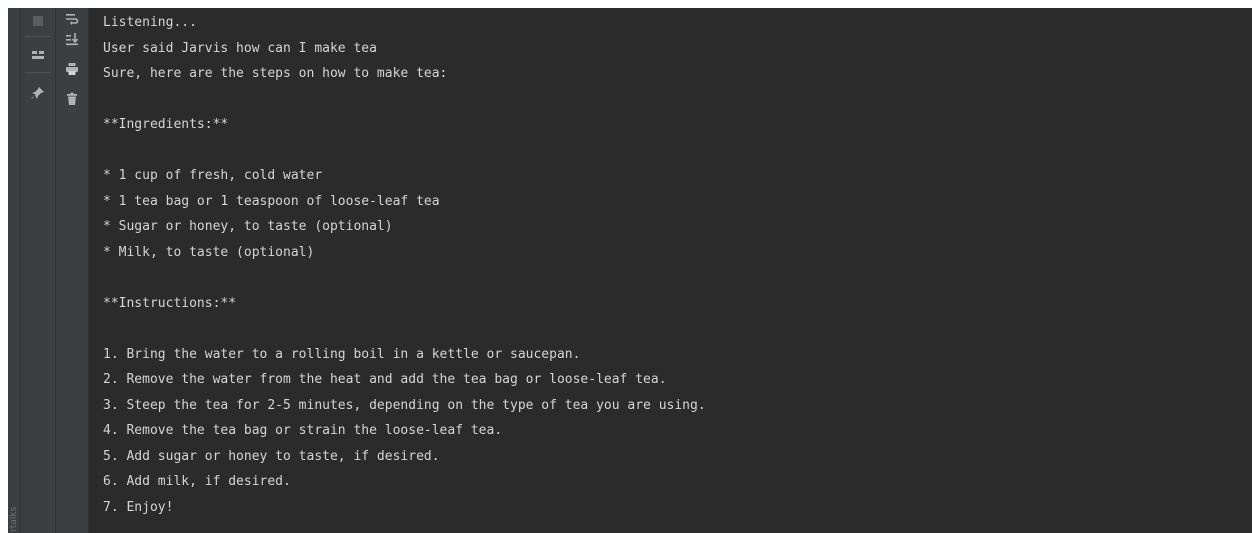 The height and width of the screenshot is (533, 1252). Describe the element at coordinates (248, 226) in the screenshot. I see `console-line: * Sugar or honey, to taste (optional)` at that location.